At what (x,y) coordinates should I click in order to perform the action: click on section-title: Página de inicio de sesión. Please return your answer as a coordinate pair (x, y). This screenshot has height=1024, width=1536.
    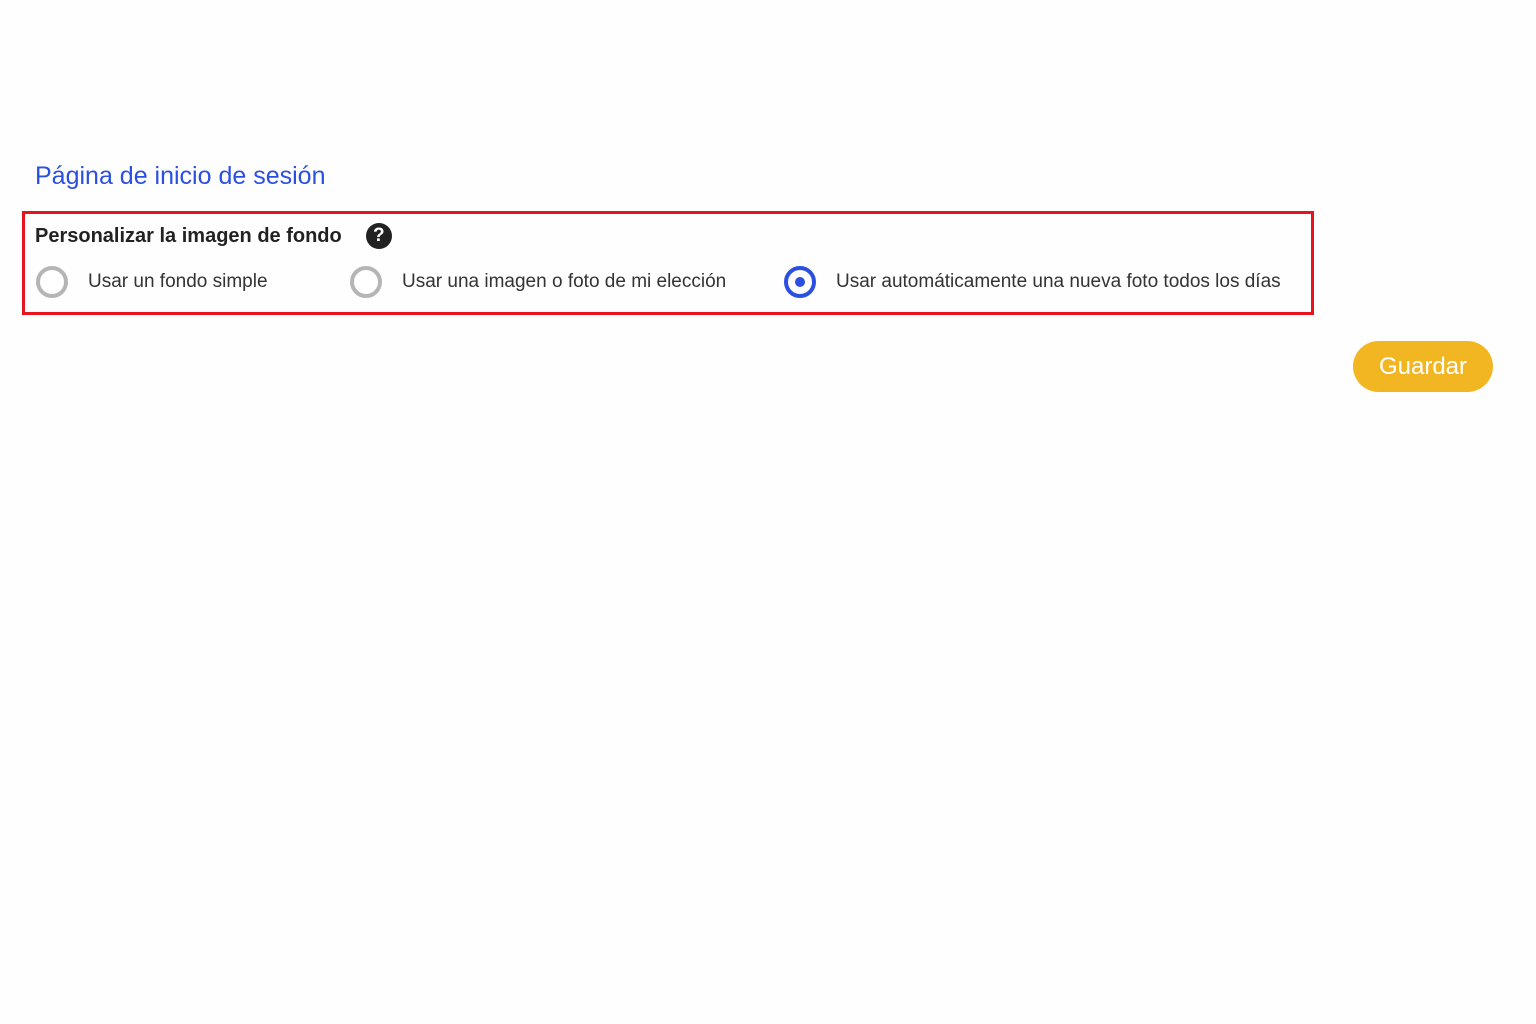
    Looking at the image, I should click on (180, 176).